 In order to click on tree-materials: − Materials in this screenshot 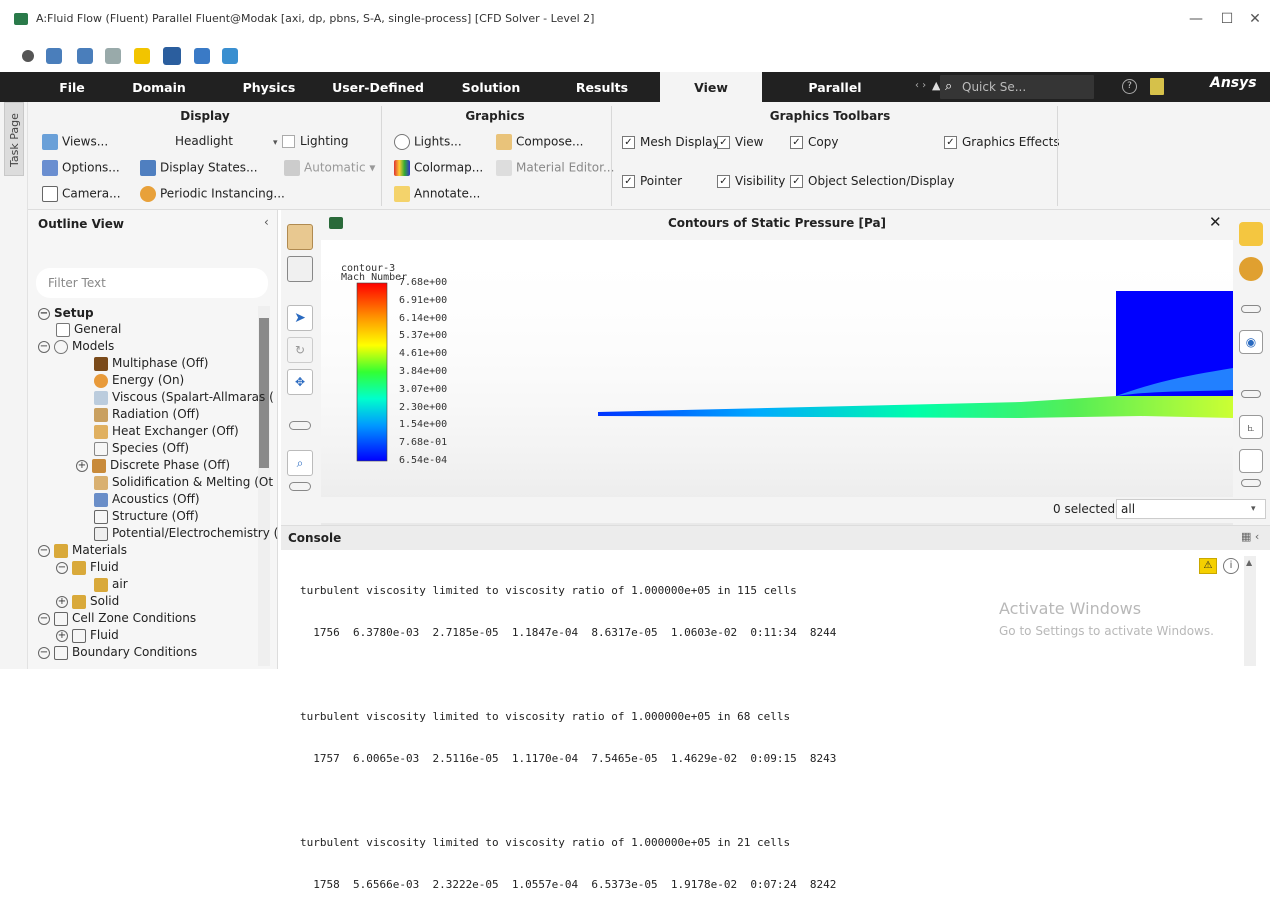, I will do `click(82, 550)`.